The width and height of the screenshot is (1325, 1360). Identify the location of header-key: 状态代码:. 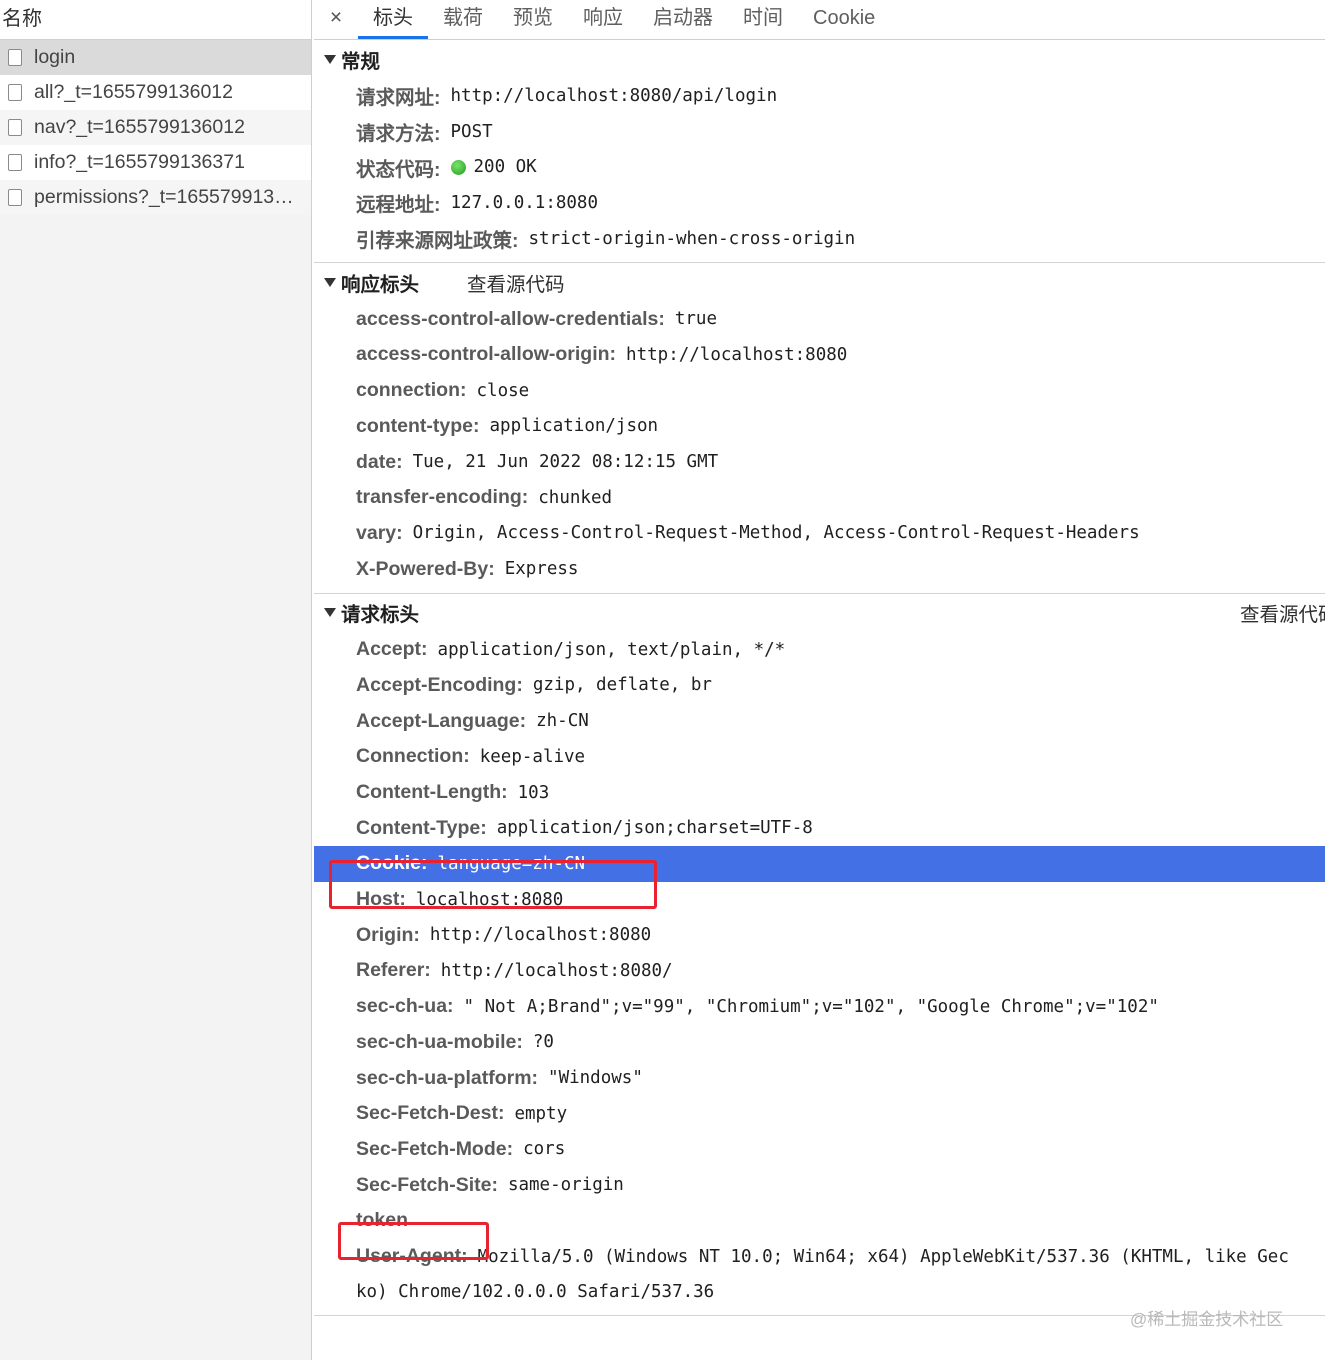
(398, 169).